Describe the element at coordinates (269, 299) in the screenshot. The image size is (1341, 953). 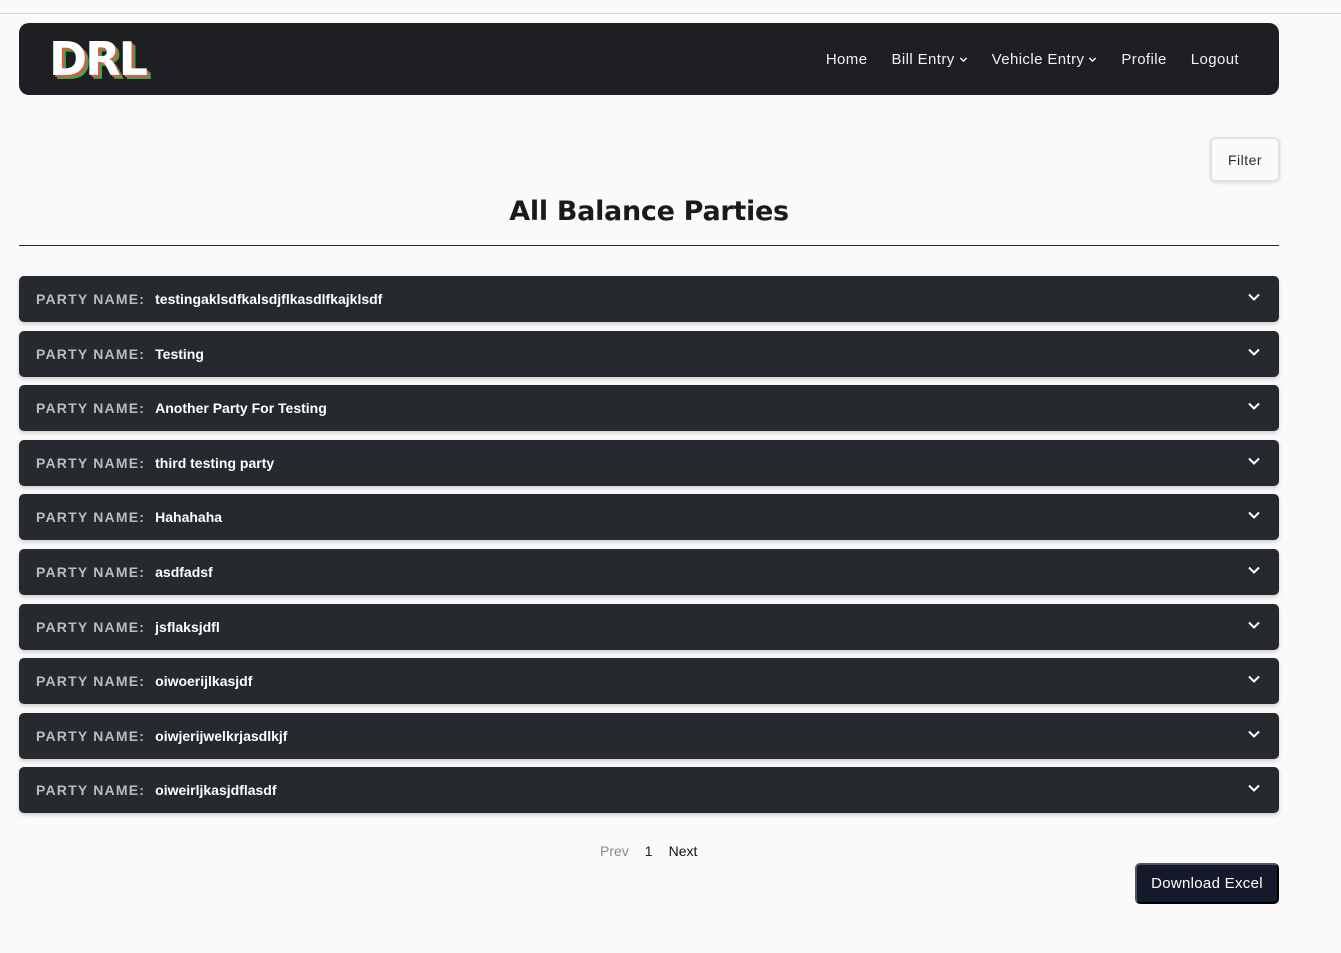
I see `party-name-value: testingaklsdfkalsdjflkasdlfkajklsdf` at that location.